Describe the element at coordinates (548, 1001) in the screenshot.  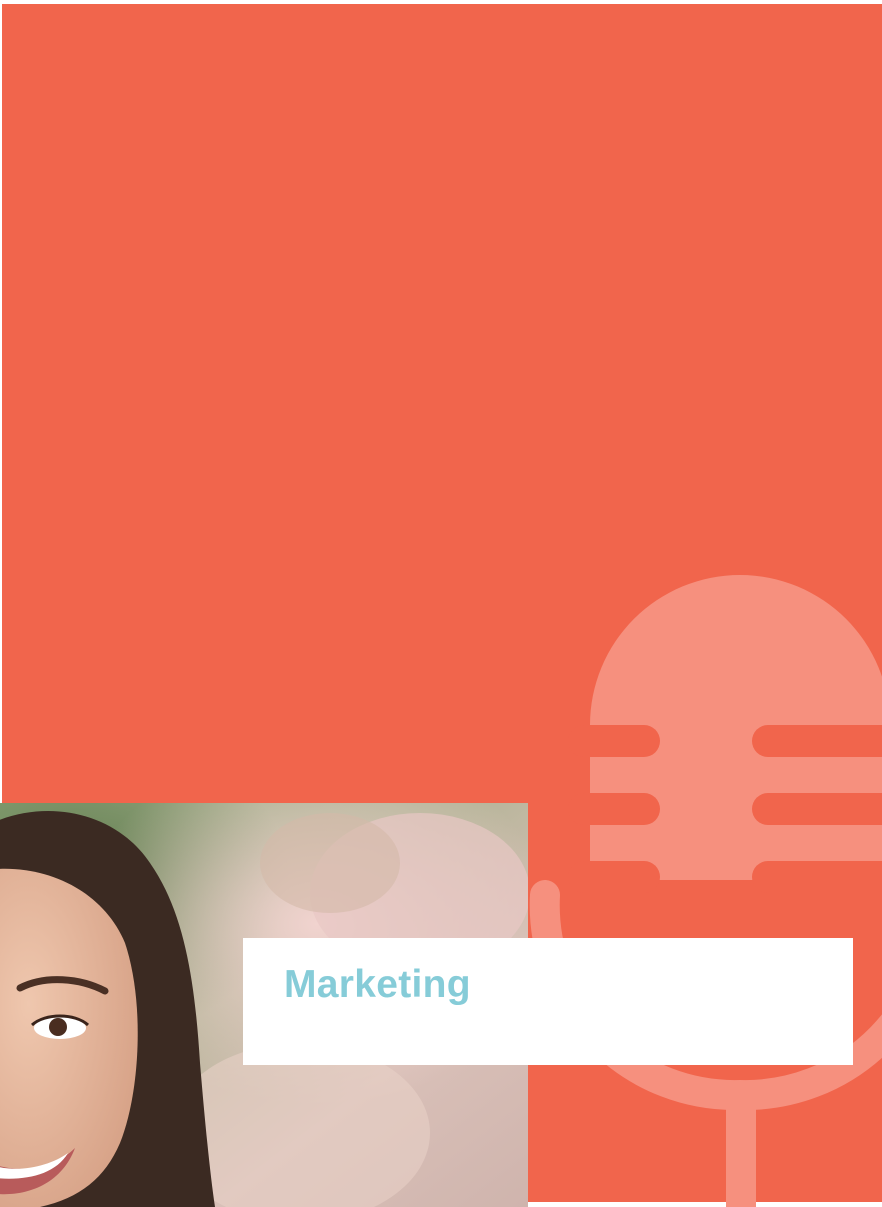
I see `title-card: Marketing` at that location.